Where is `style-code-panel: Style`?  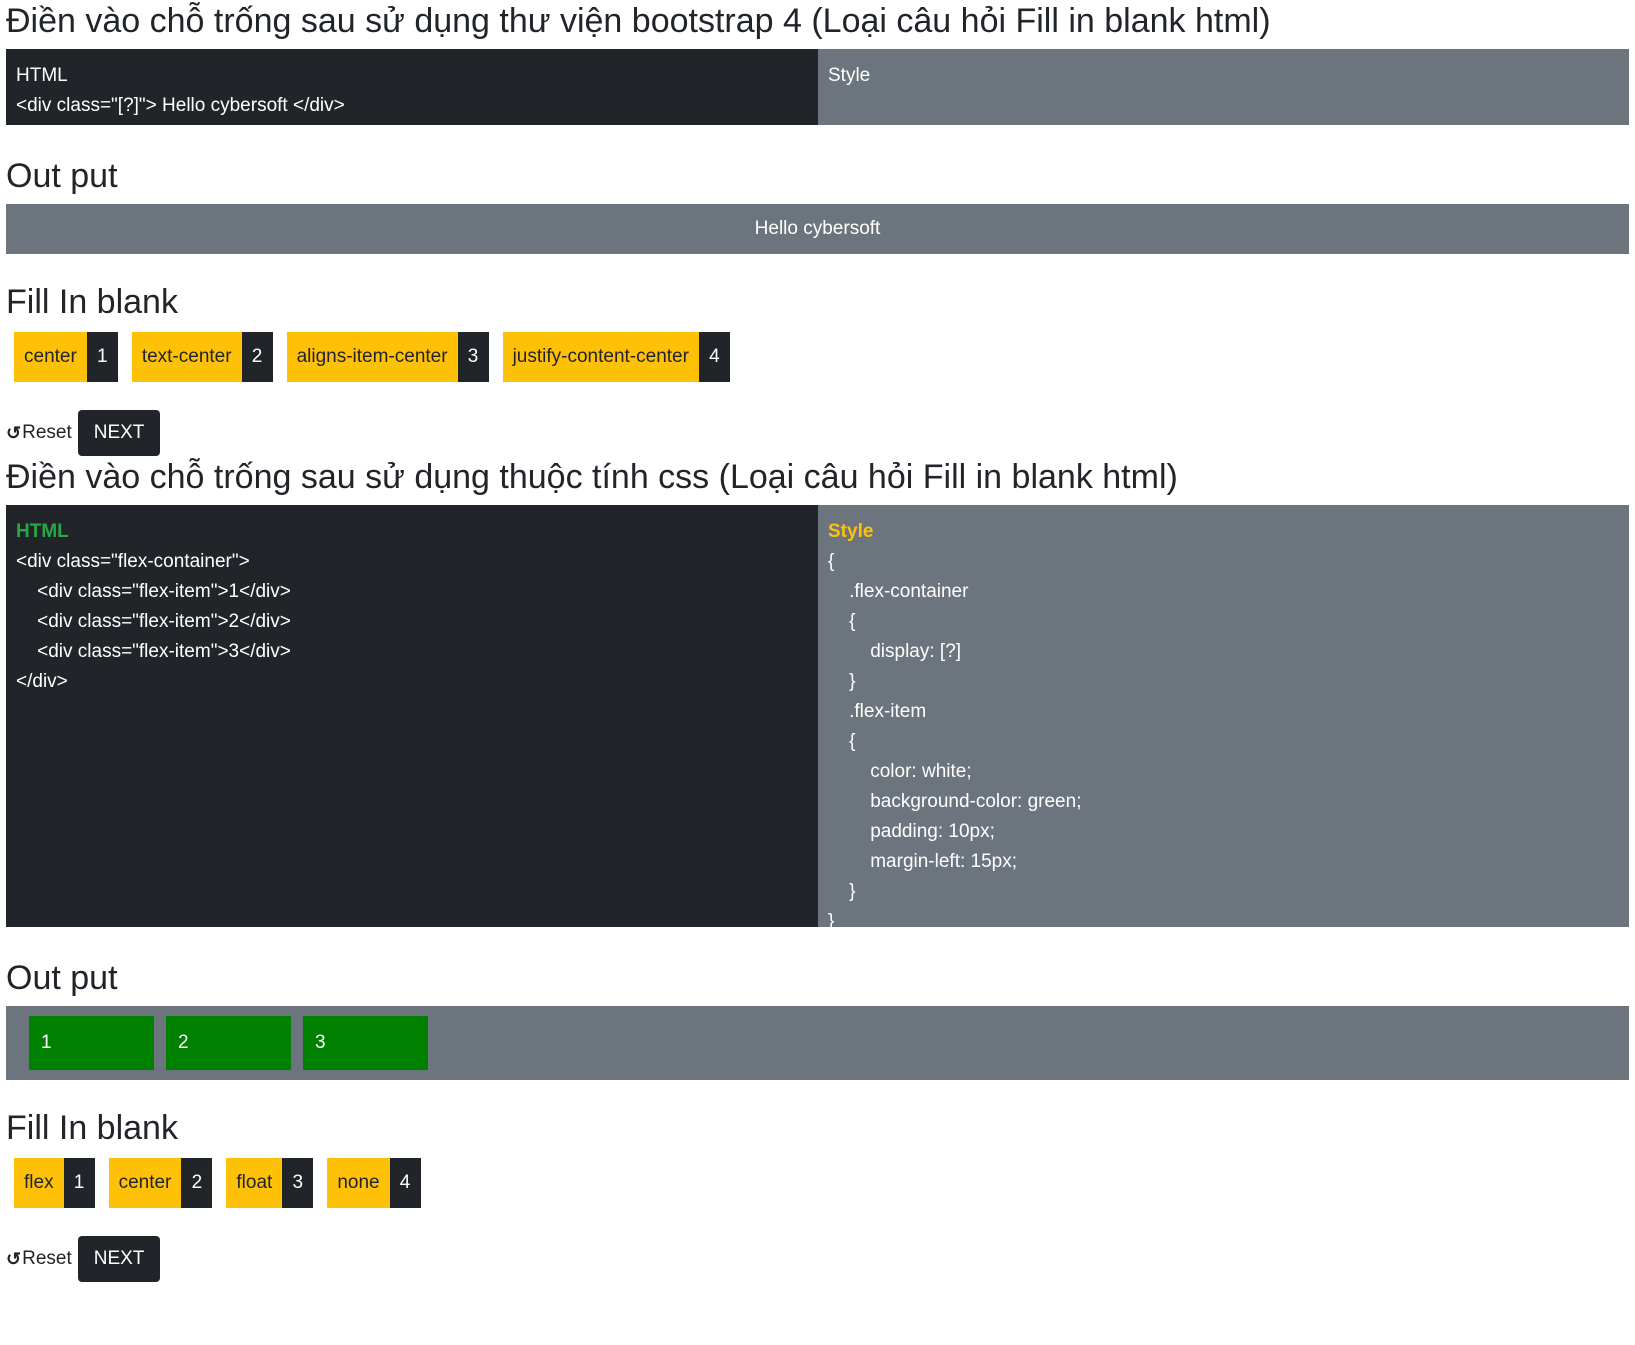 style-code-panel: Style is located at coordinates (1223, 87).